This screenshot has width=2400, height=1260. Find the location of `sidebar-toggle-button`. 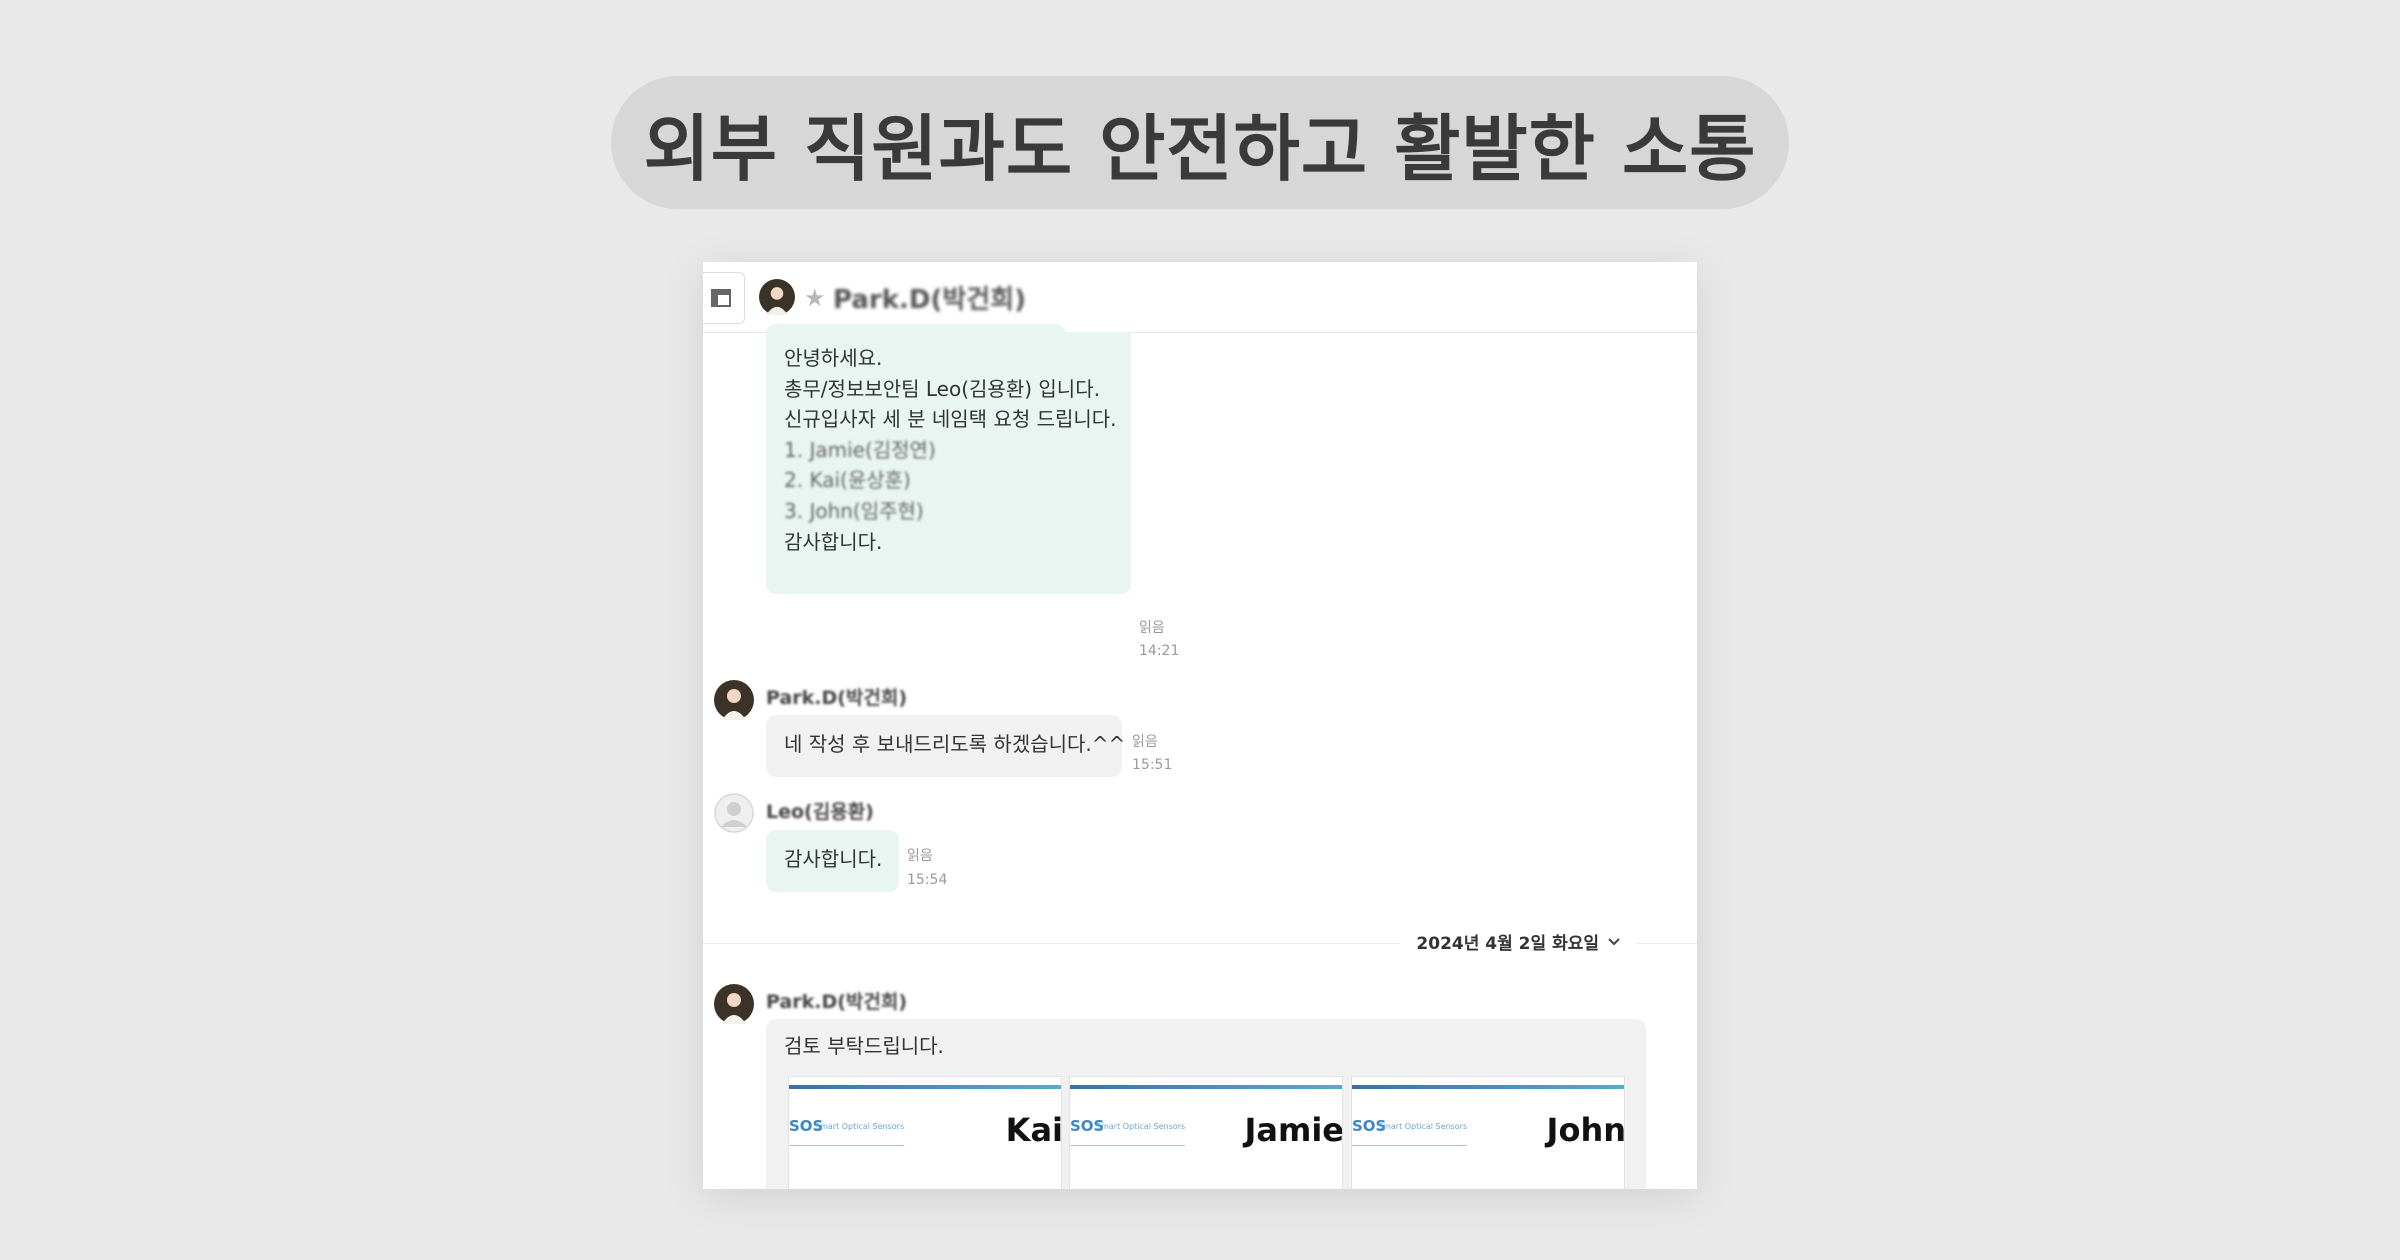

sidebar-toggle-button is located at coordinates (724, 298).